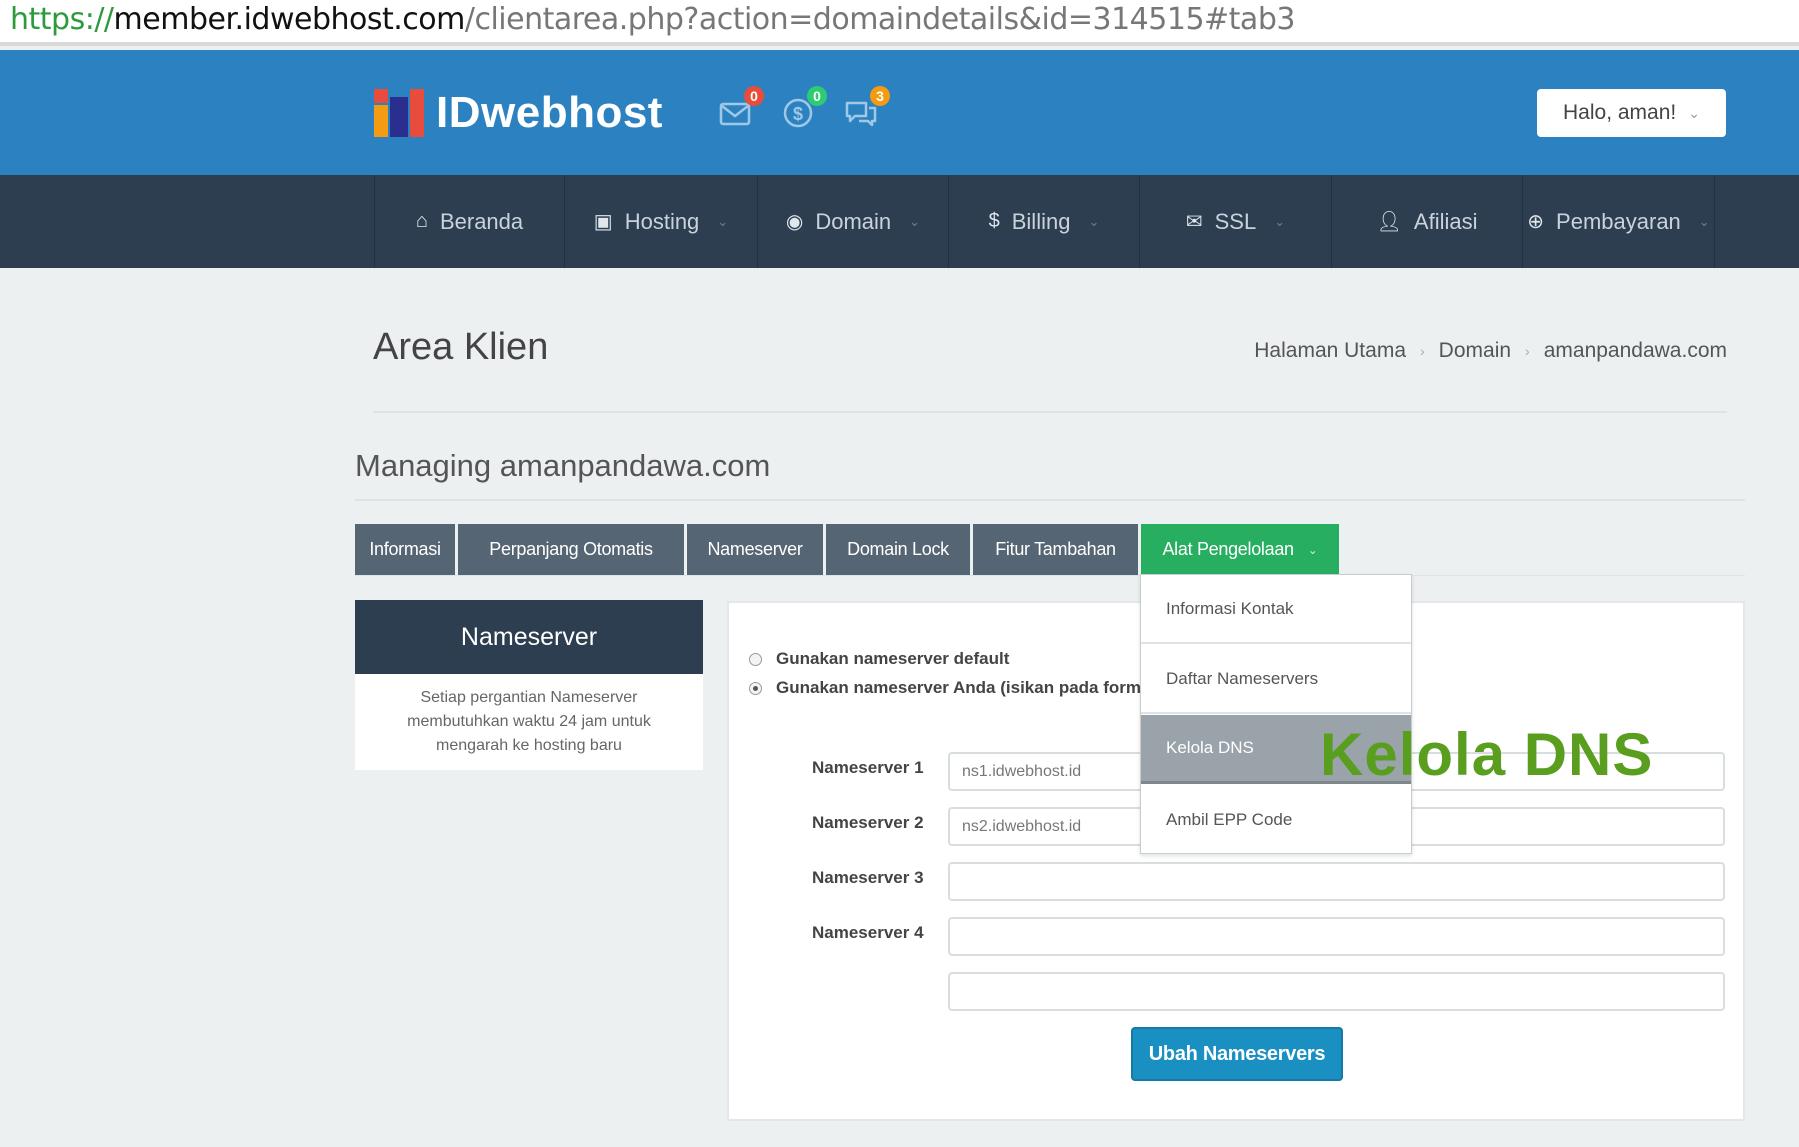 The height and width of the screenshot is (1147, 1799). I want to click on nav-item-hosting: ▣ Hosting ⌄, so click(660, 221).